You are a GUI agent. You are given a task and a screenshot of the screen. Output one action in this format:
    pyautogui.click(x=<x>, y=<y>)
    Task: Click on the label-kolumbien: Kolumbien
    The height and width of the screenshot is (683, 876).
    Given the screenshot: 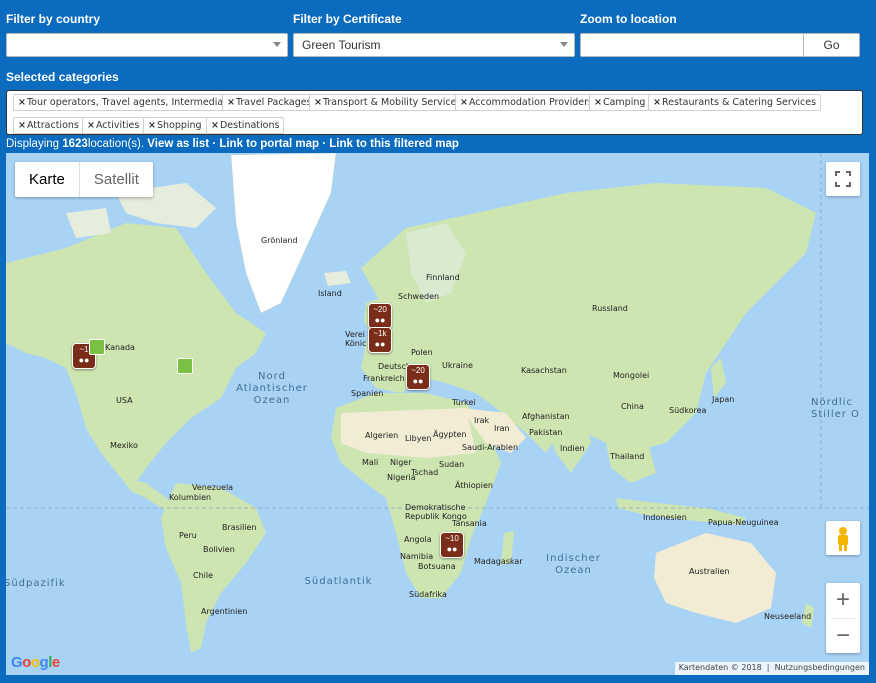 What is the action you would take?
    pyautogui.click(x=190, y=497)
    